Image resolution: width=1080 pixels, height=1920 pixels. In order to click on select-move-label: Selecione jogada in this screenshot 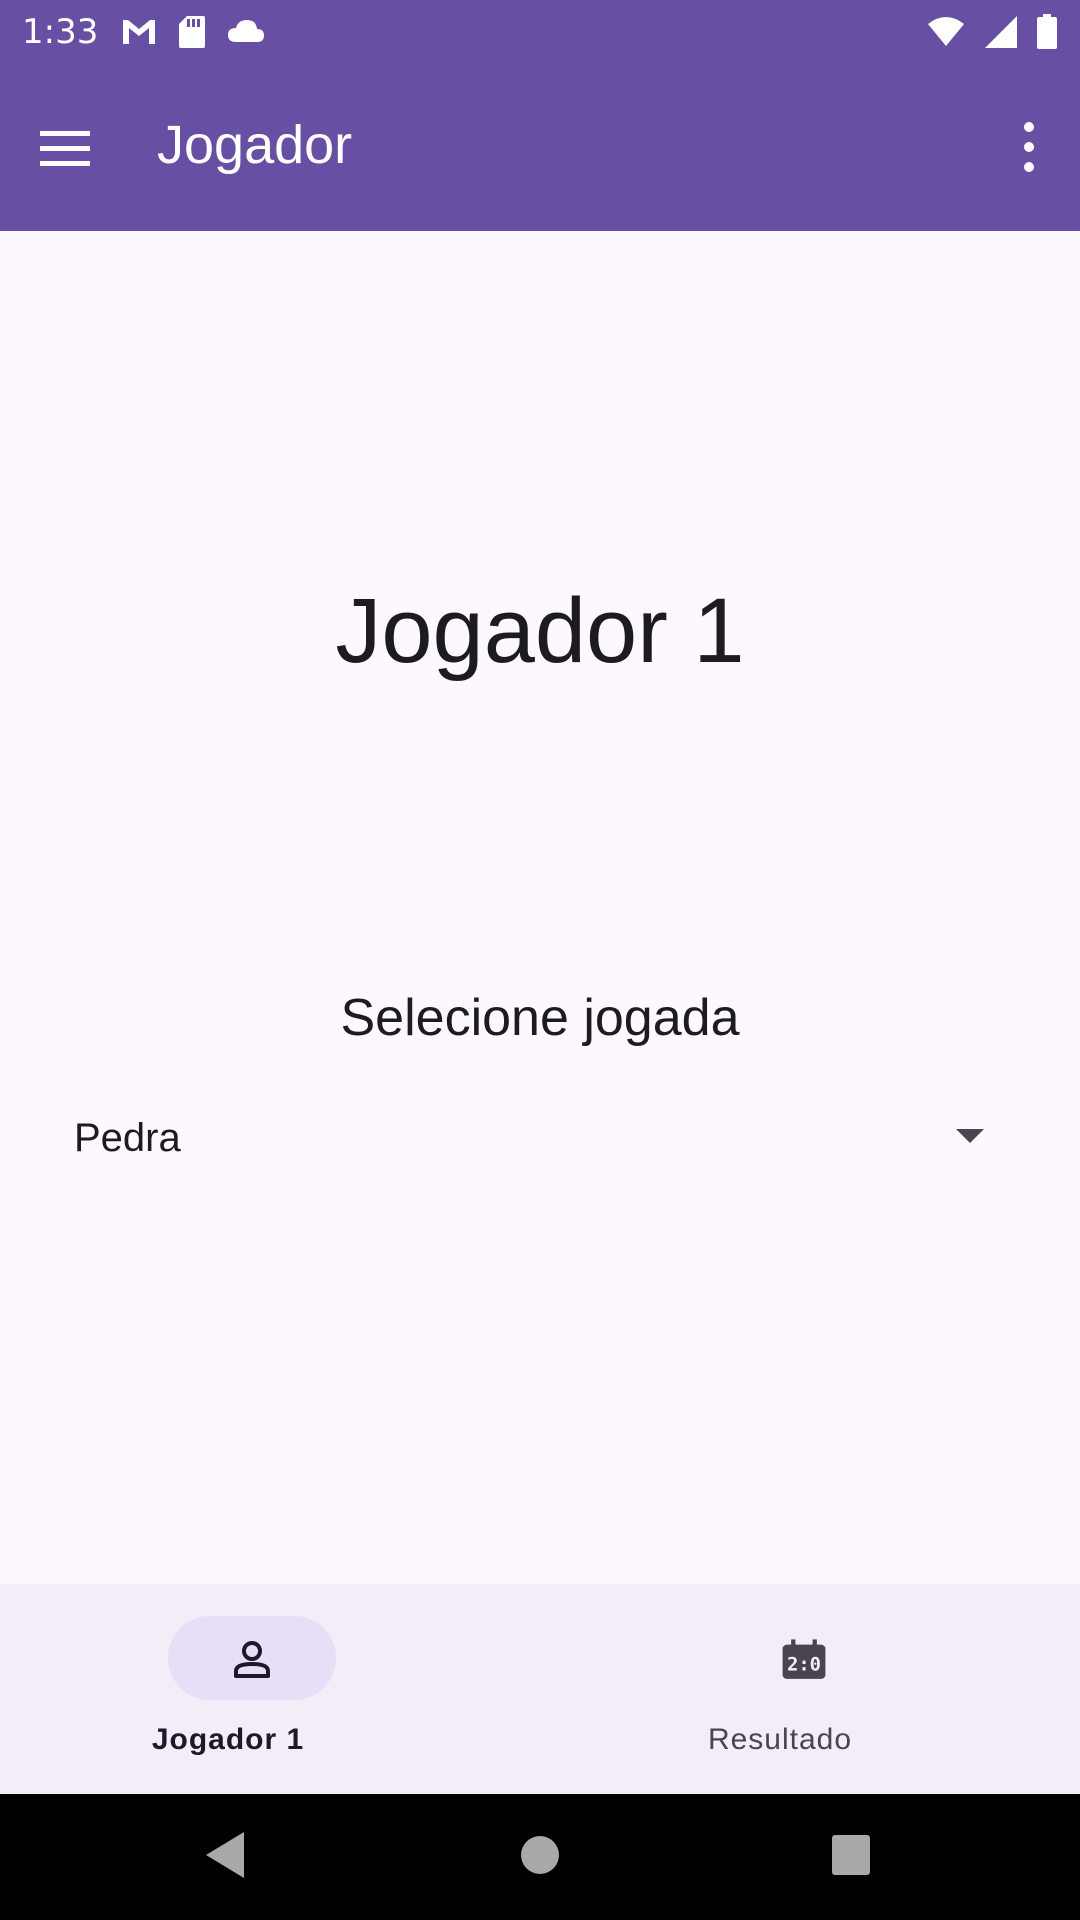, I will do `click(540, 1018)`.